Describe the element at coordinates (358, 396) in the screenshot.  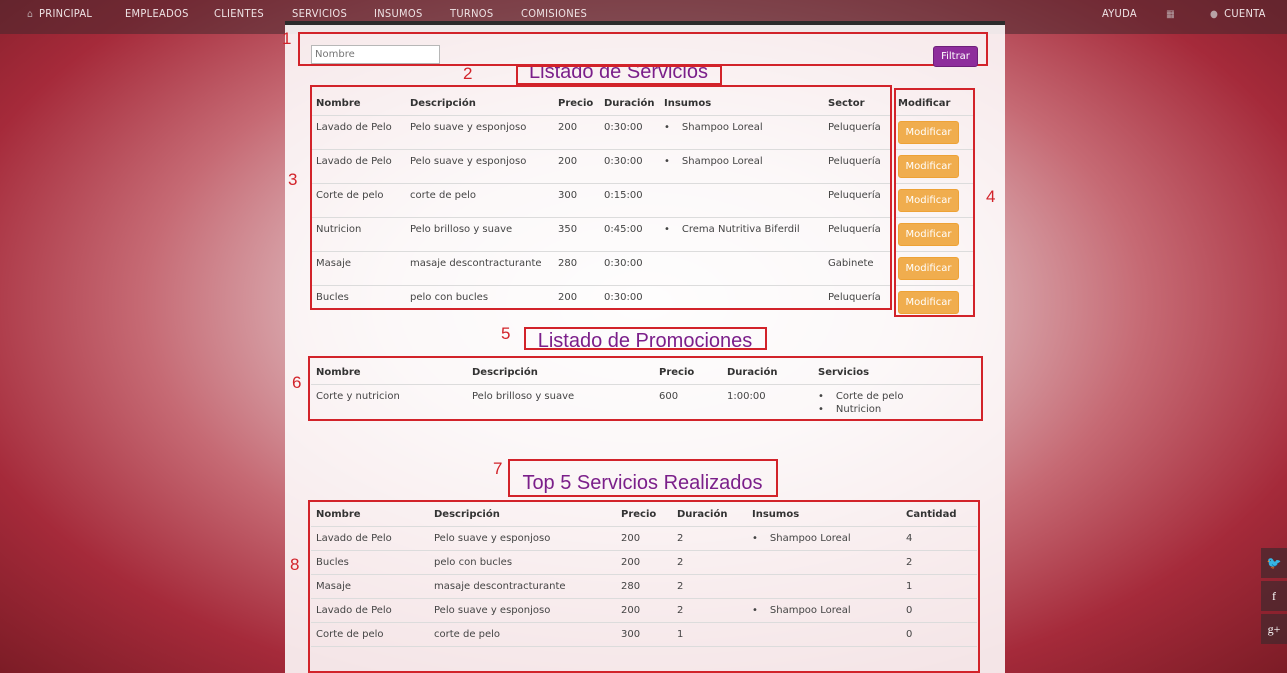
I see `table-cell: Corte y nutricion` at that location.